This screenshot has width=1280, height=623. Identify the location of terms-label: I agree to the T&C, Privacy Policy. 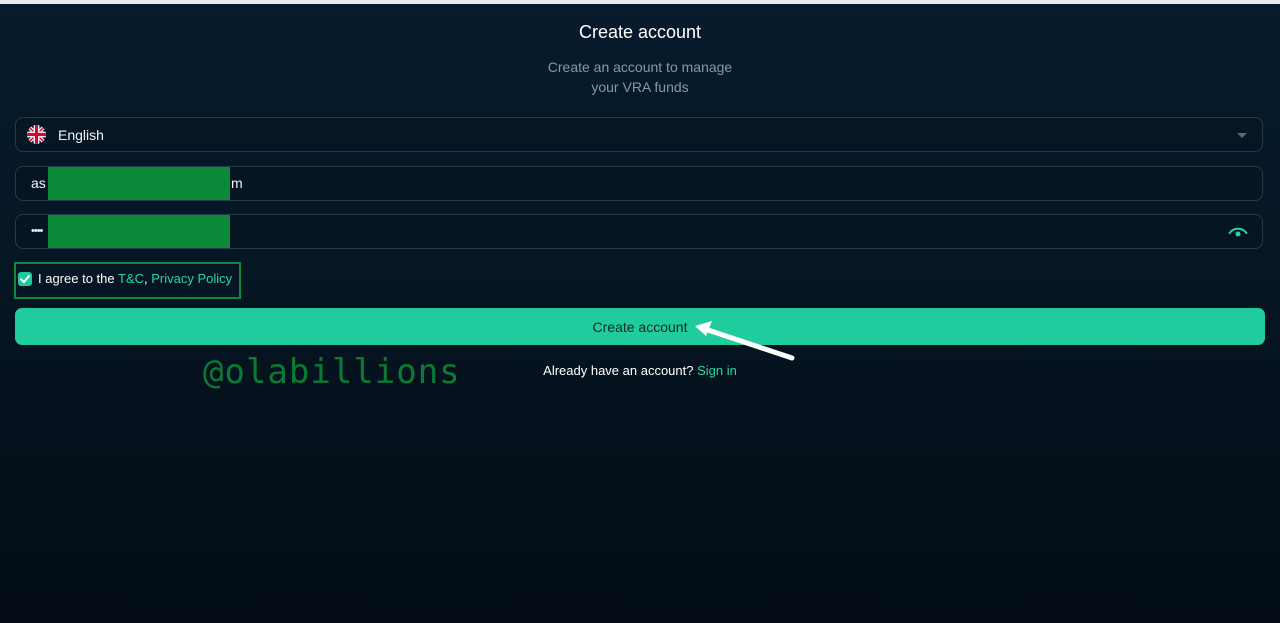
(135, 278).